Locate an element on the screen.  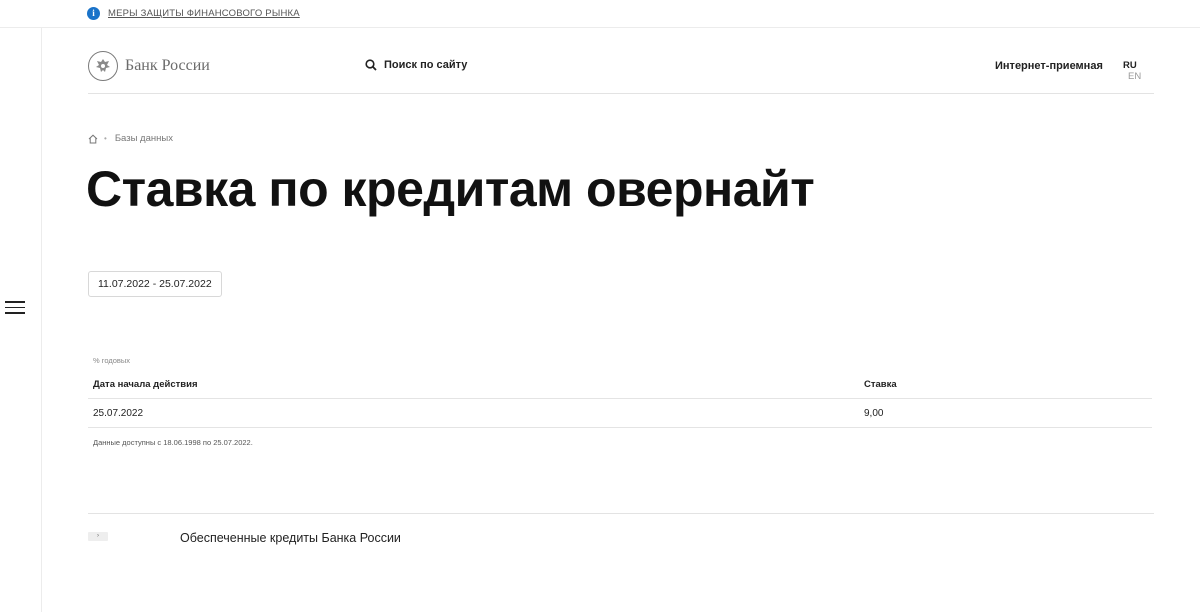
cell-date: 25.07.2022 is located at coordinates (118, 413).